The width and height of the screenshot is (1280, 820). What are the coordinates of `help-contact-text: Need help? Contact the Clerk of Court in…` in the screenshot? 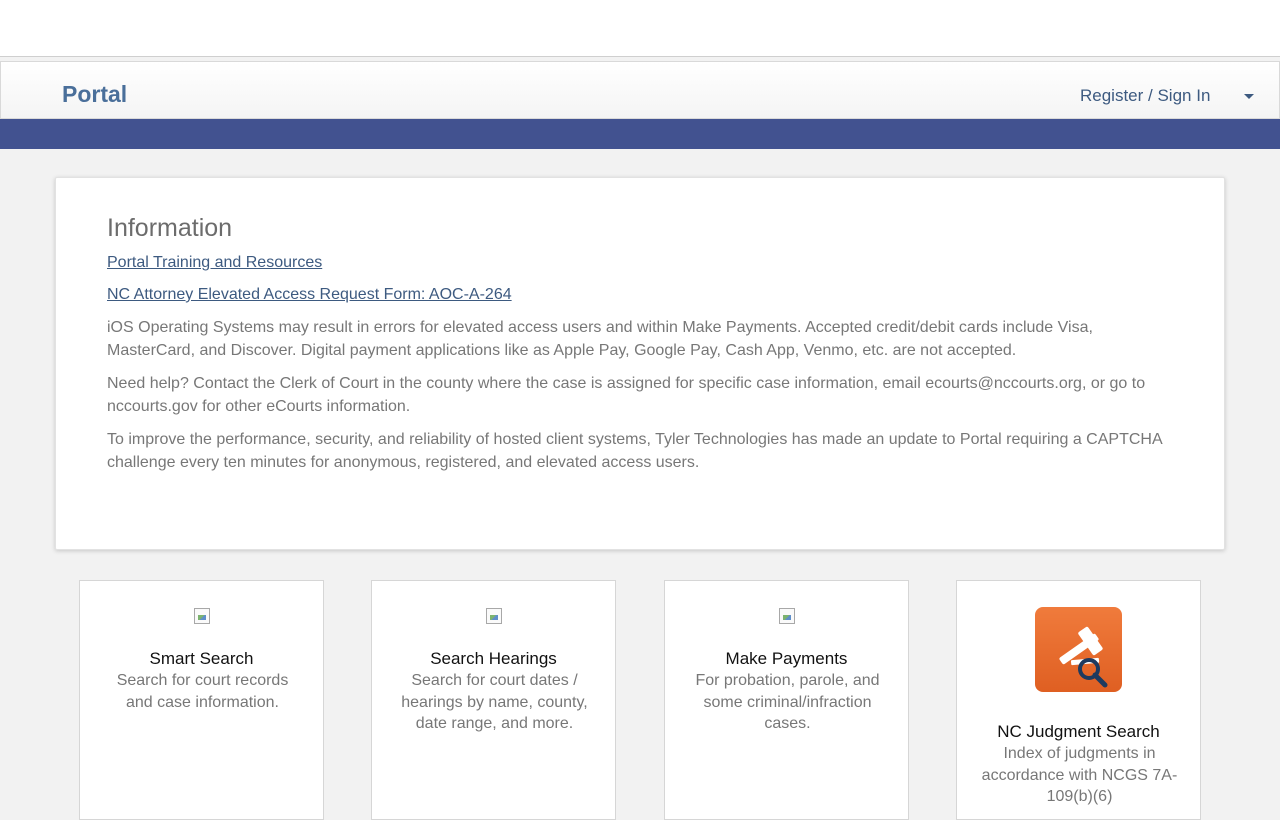 It's located at (626, 395).